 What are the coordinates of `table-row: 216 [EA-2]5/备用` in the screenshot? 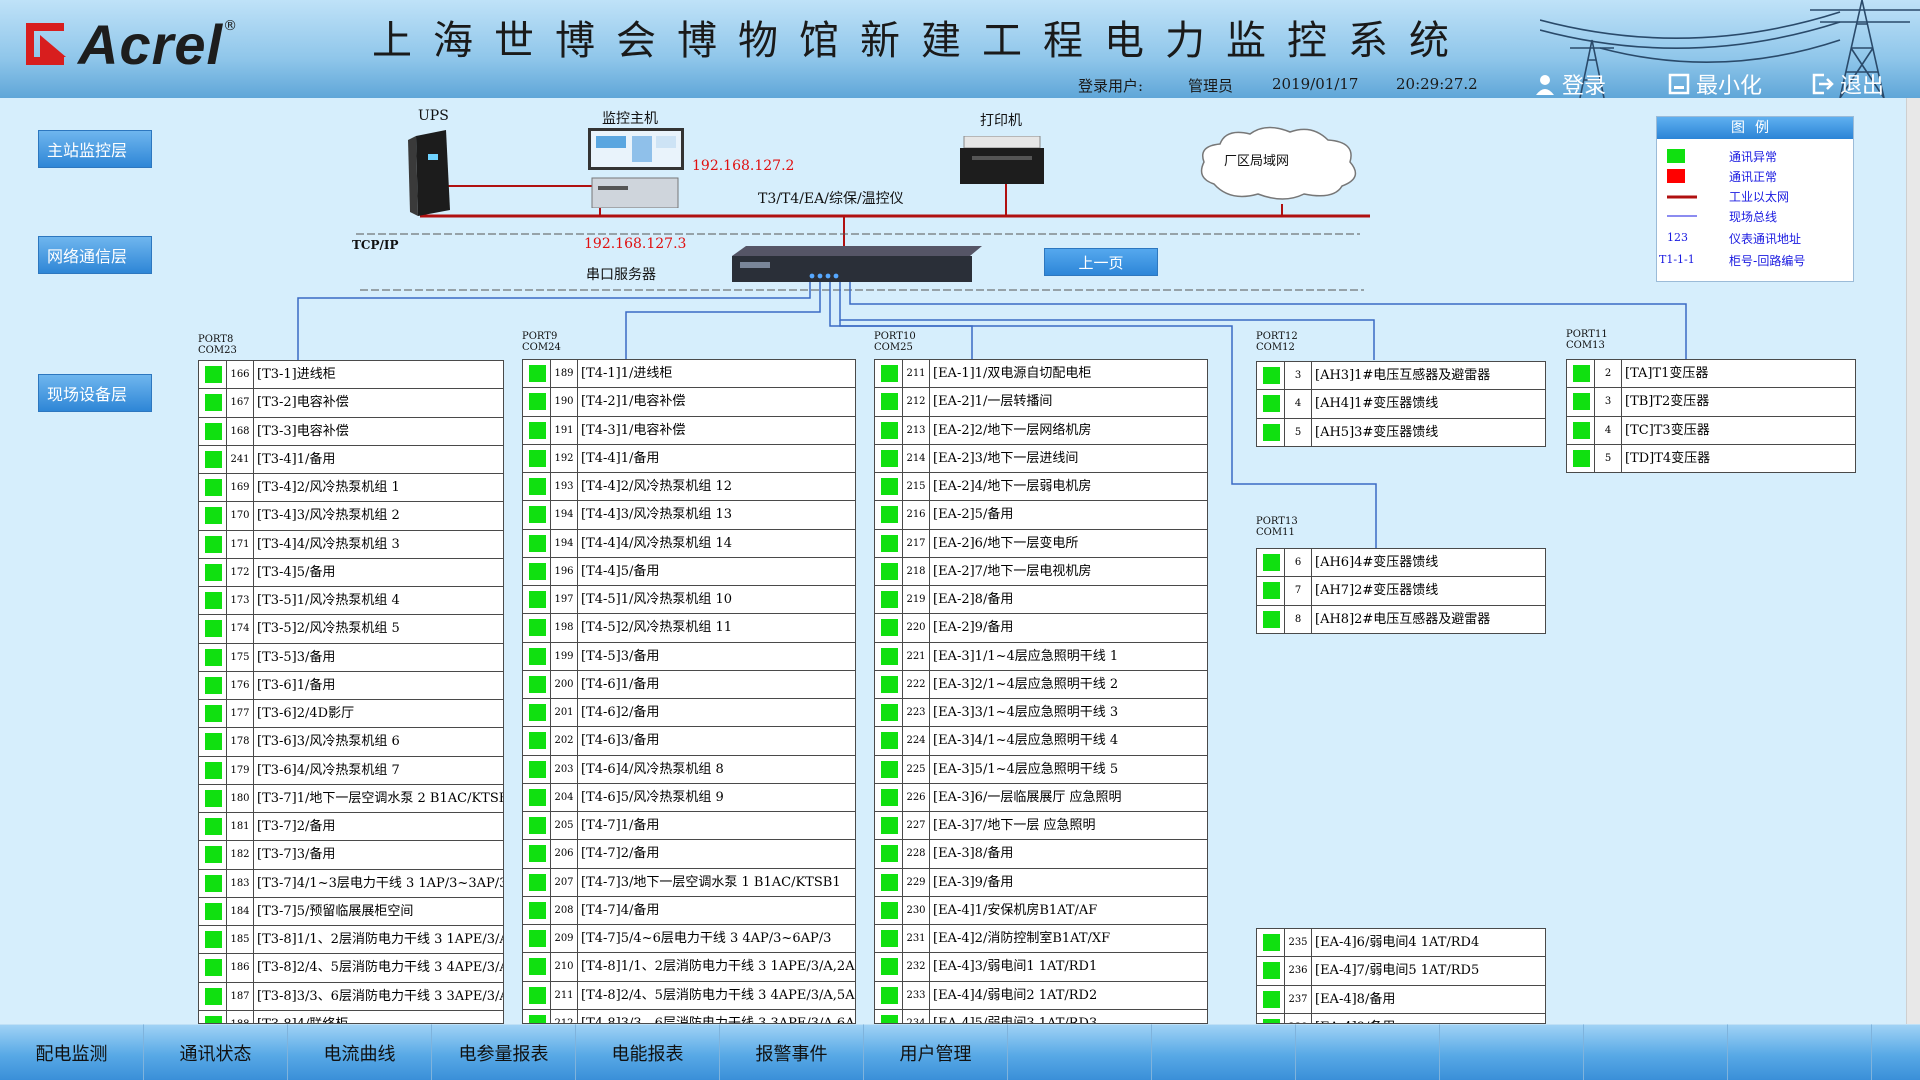 It's located at (1041, 515).